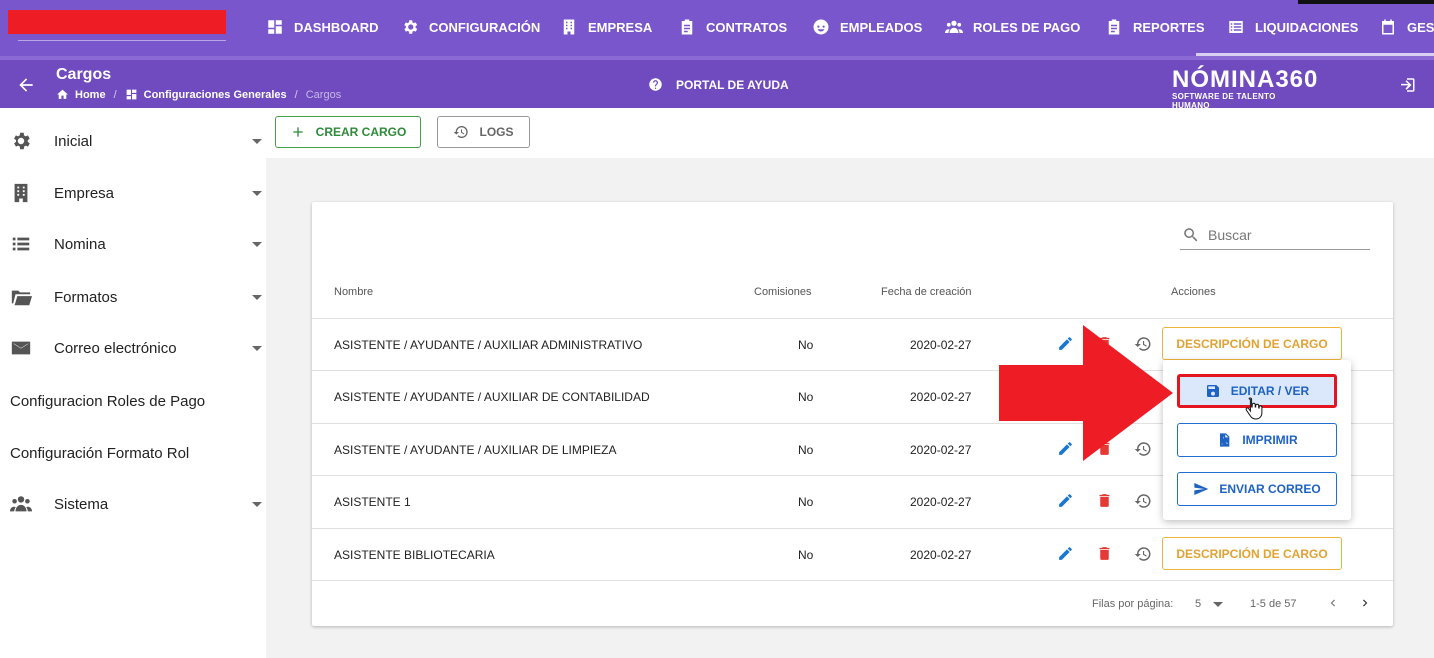  I want to click on search-icon, so click(1191, 234).